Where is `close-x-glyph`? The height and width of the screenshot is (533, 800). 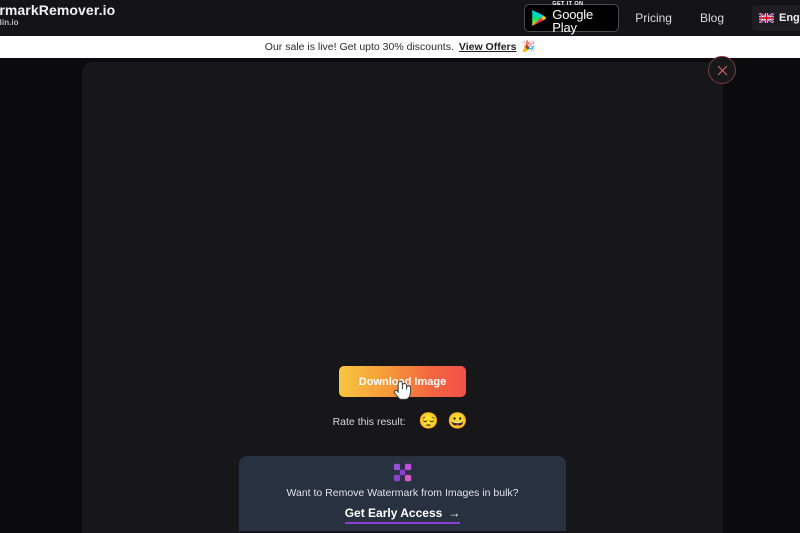
close-x-glyph is located at coordinates (722, 70).